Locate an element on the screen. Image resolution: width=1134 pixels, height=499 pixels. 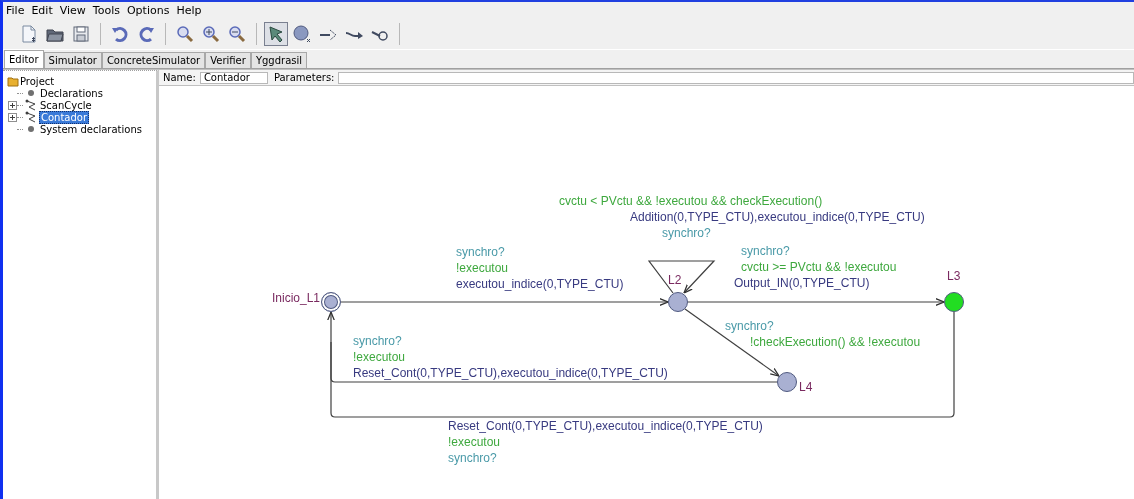
update-label: Output_IN(0,TYPE_CTU) is located at coordinates (802, 283).